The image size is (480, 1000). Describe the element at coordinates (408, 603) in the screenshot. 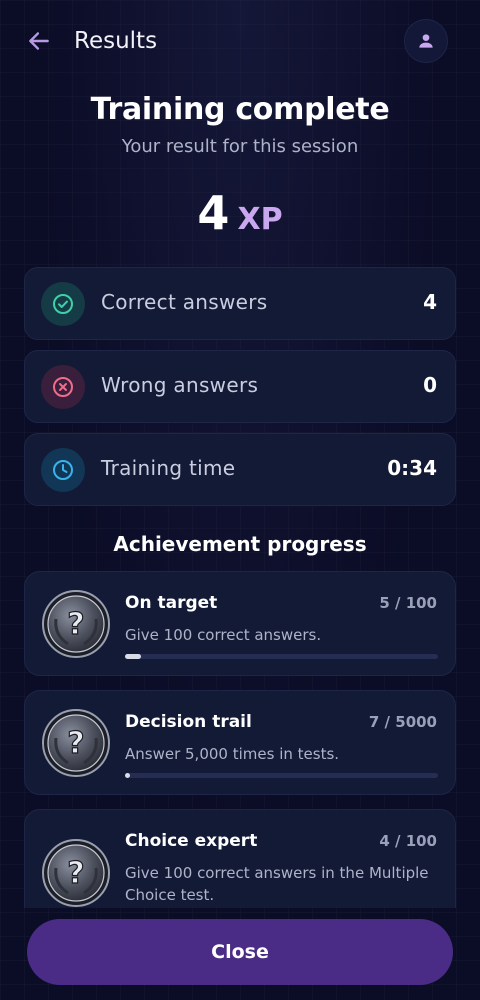

I see `achievement-count: 5 / 100` at that location.